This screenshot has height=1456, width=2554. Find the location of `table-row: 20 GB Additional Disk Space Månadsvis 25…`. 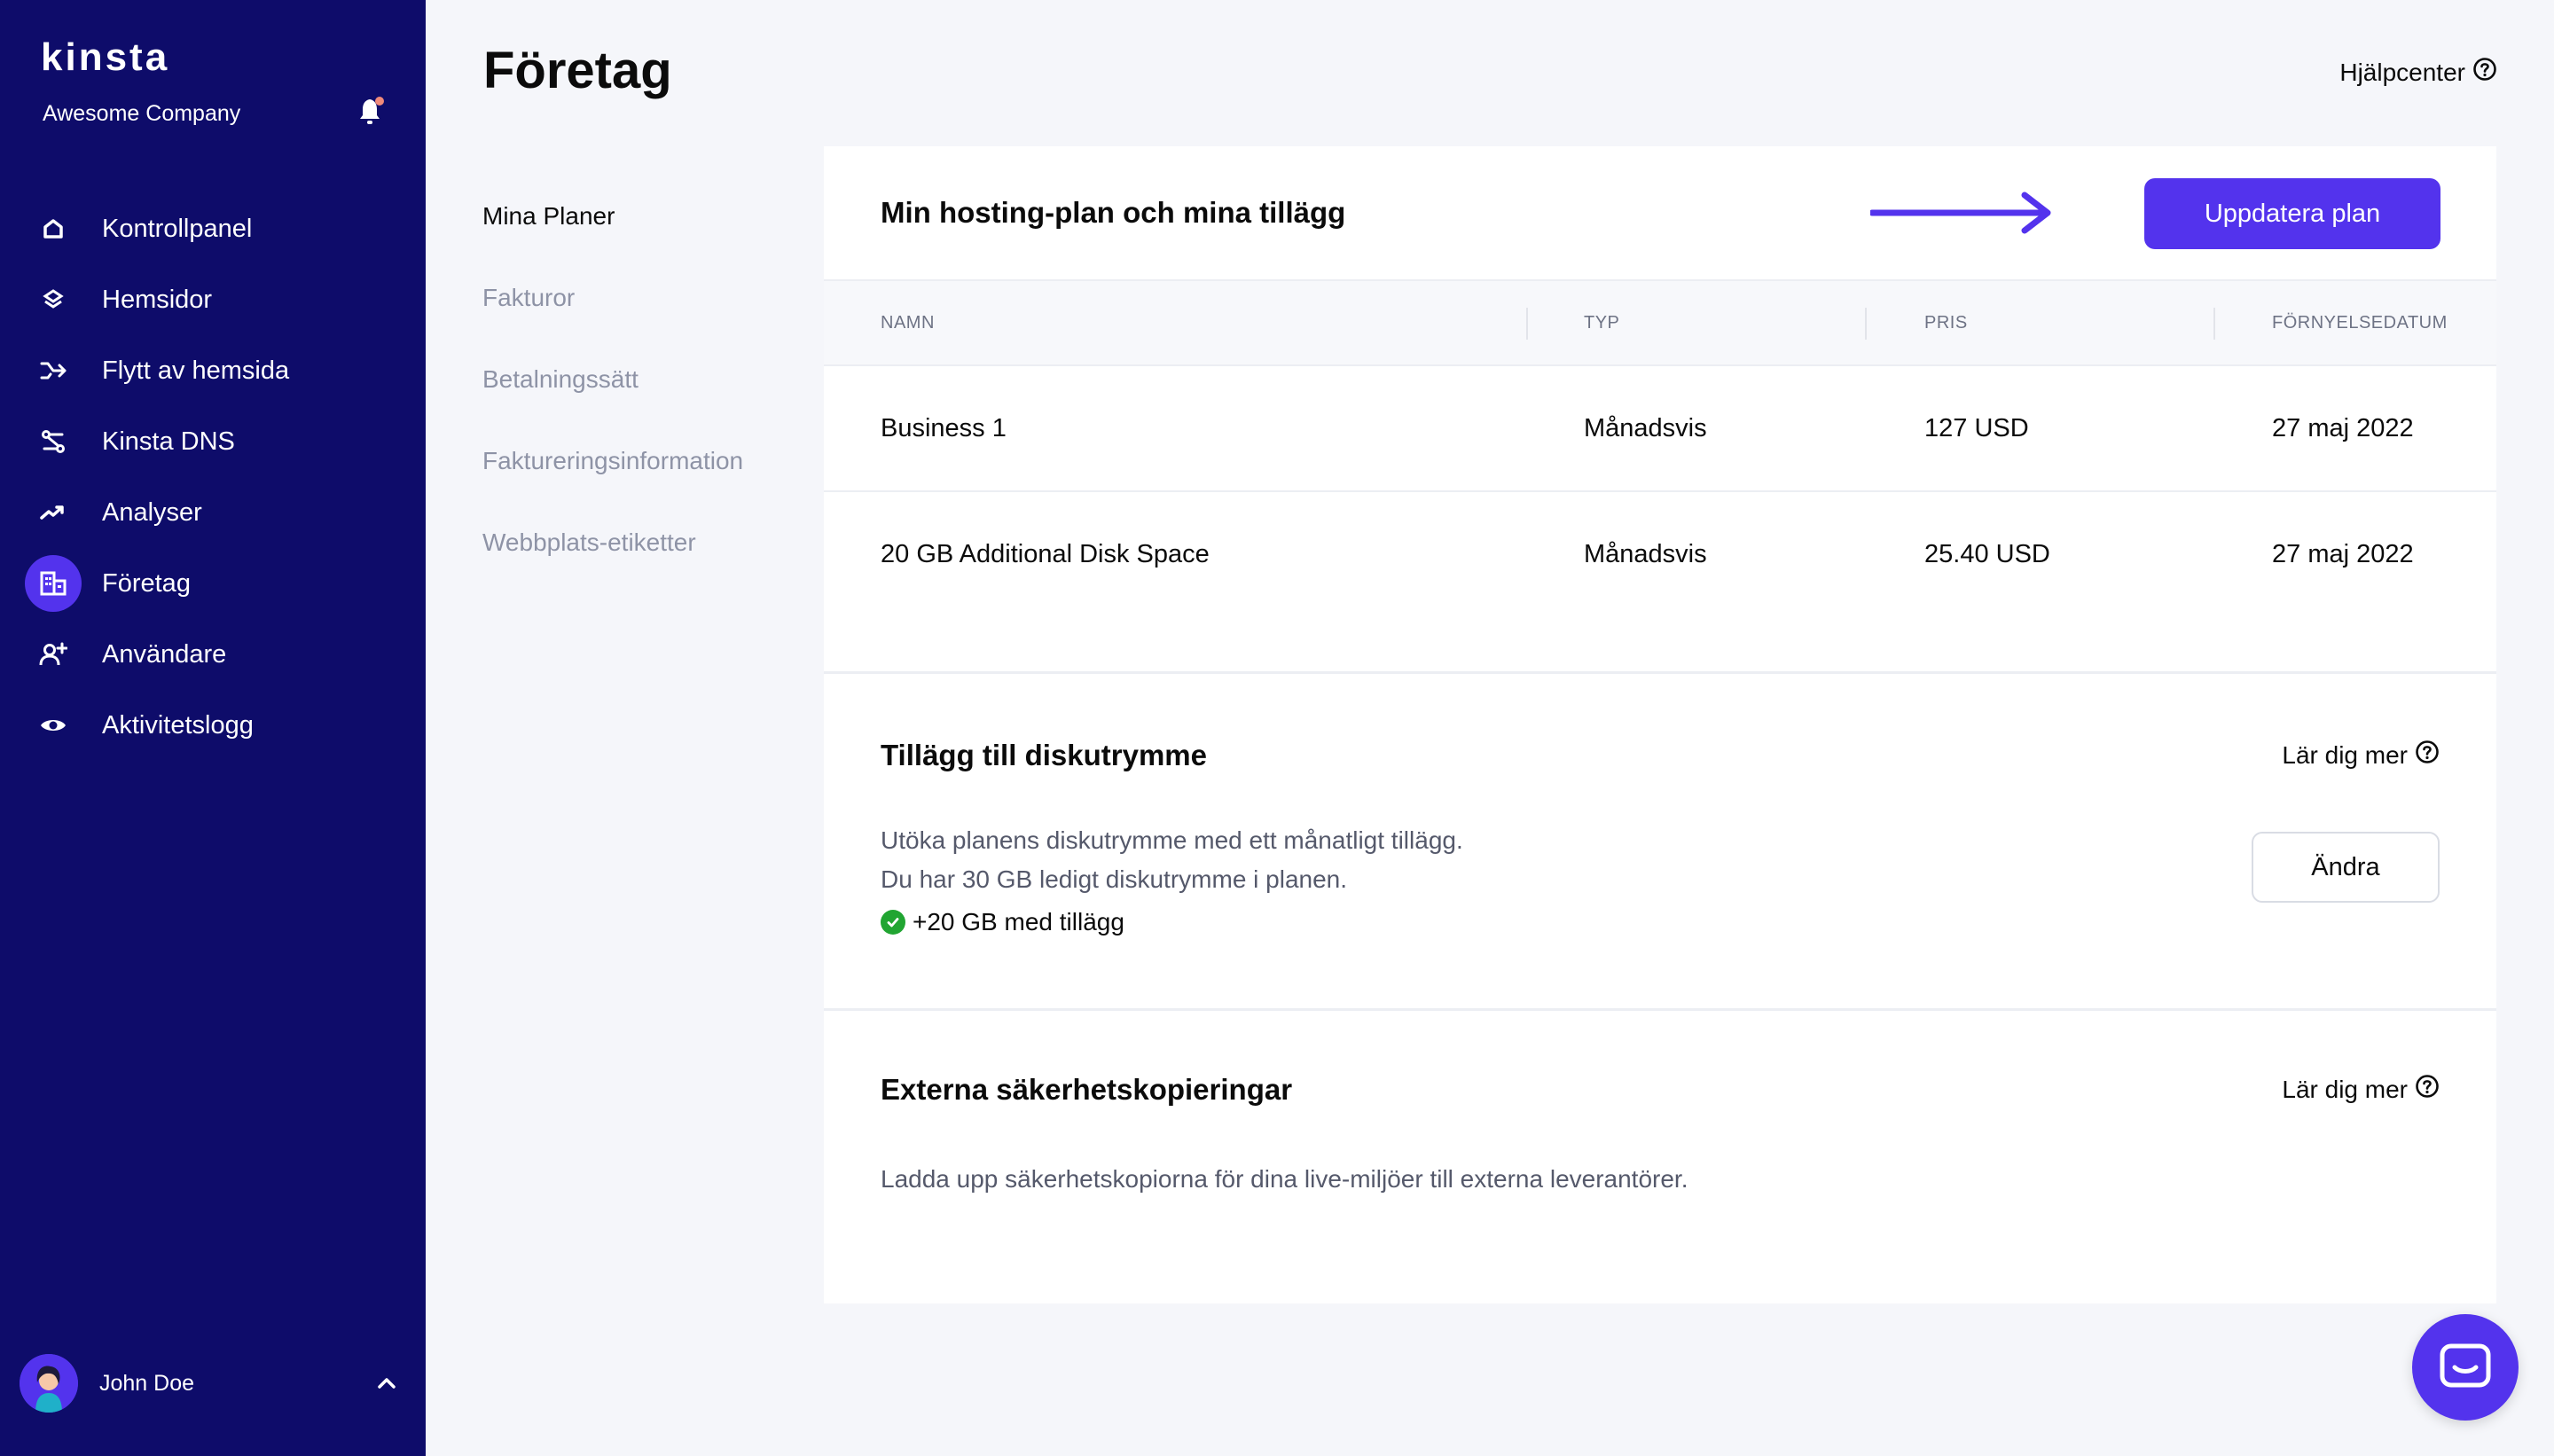

table-row: 20 GB Additional Disk Space Månadsvis 25… is located at coordinates (1660, 555).